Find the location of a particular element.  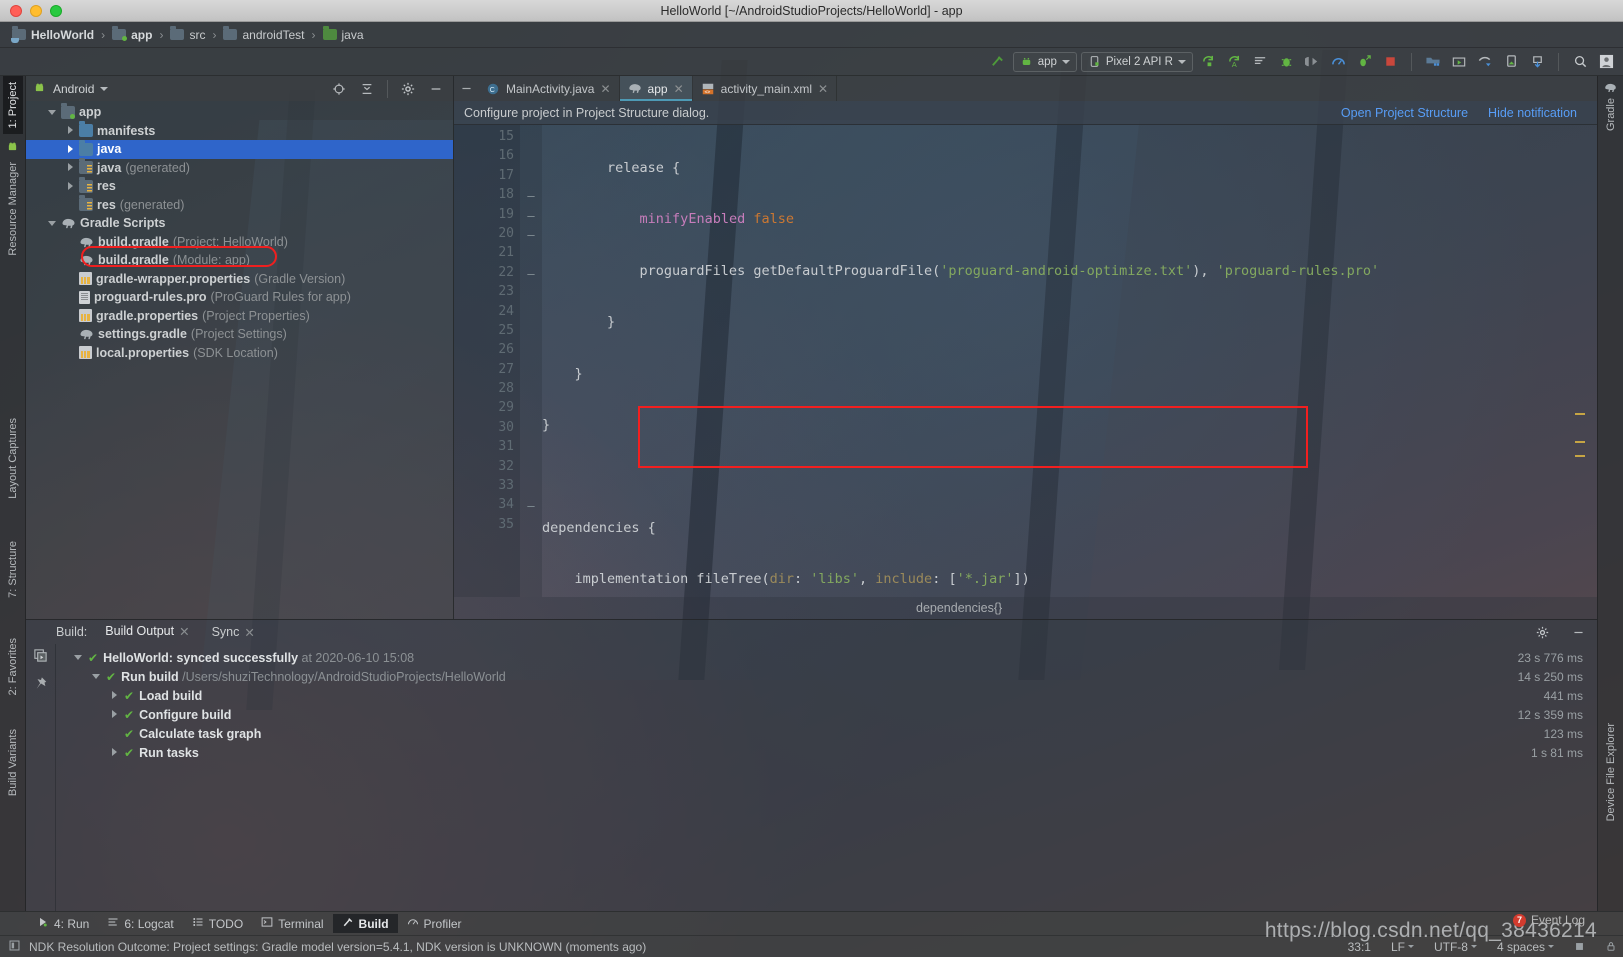

tree-row-java-generated: java (generated) is located at coordinates (239, 168).